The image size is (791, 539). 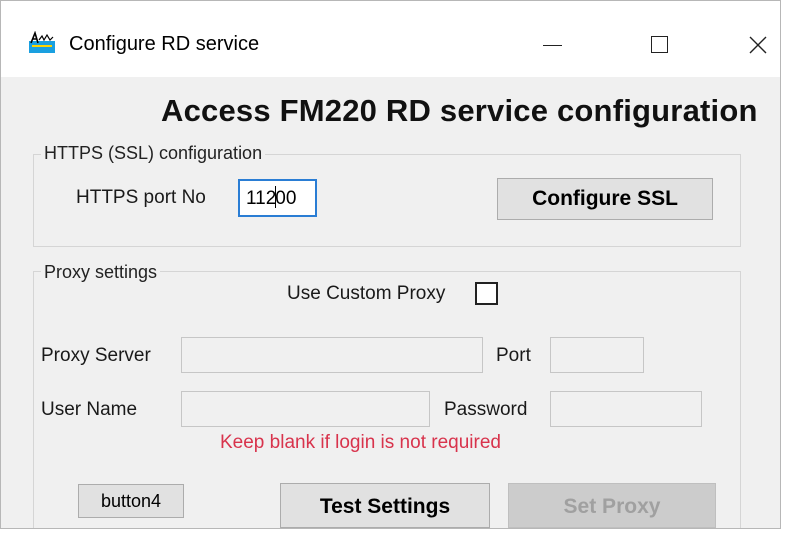 I want to click on proxy-port-label: Port, so click(x=513, y=355).